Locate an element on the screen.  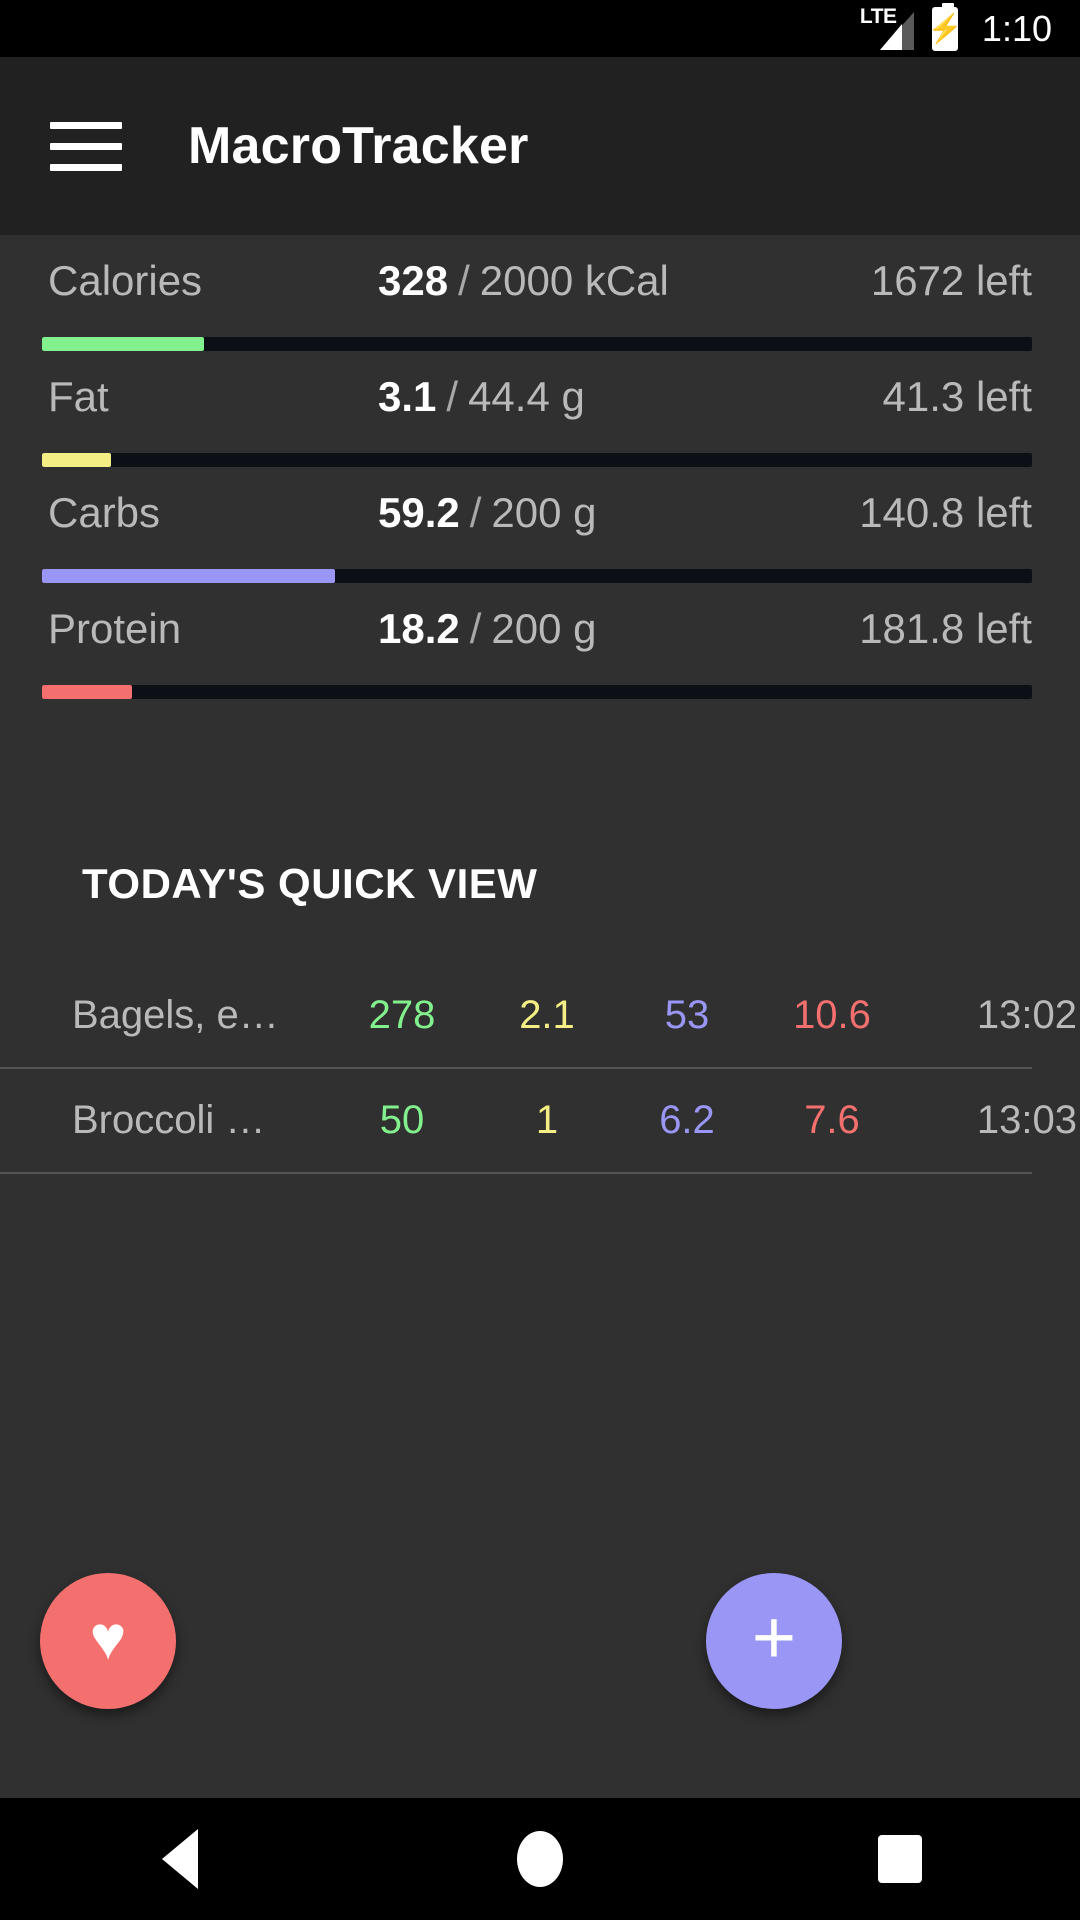
food-protein: 10.6 is located at coordinates (832, 1015).